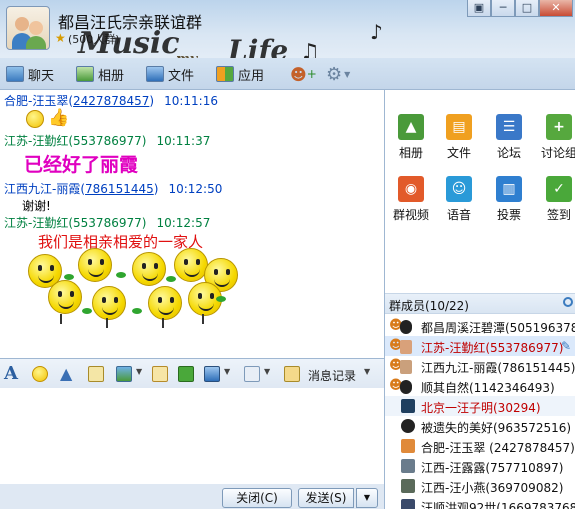  I want to click on music-icon, so click(186, 374).